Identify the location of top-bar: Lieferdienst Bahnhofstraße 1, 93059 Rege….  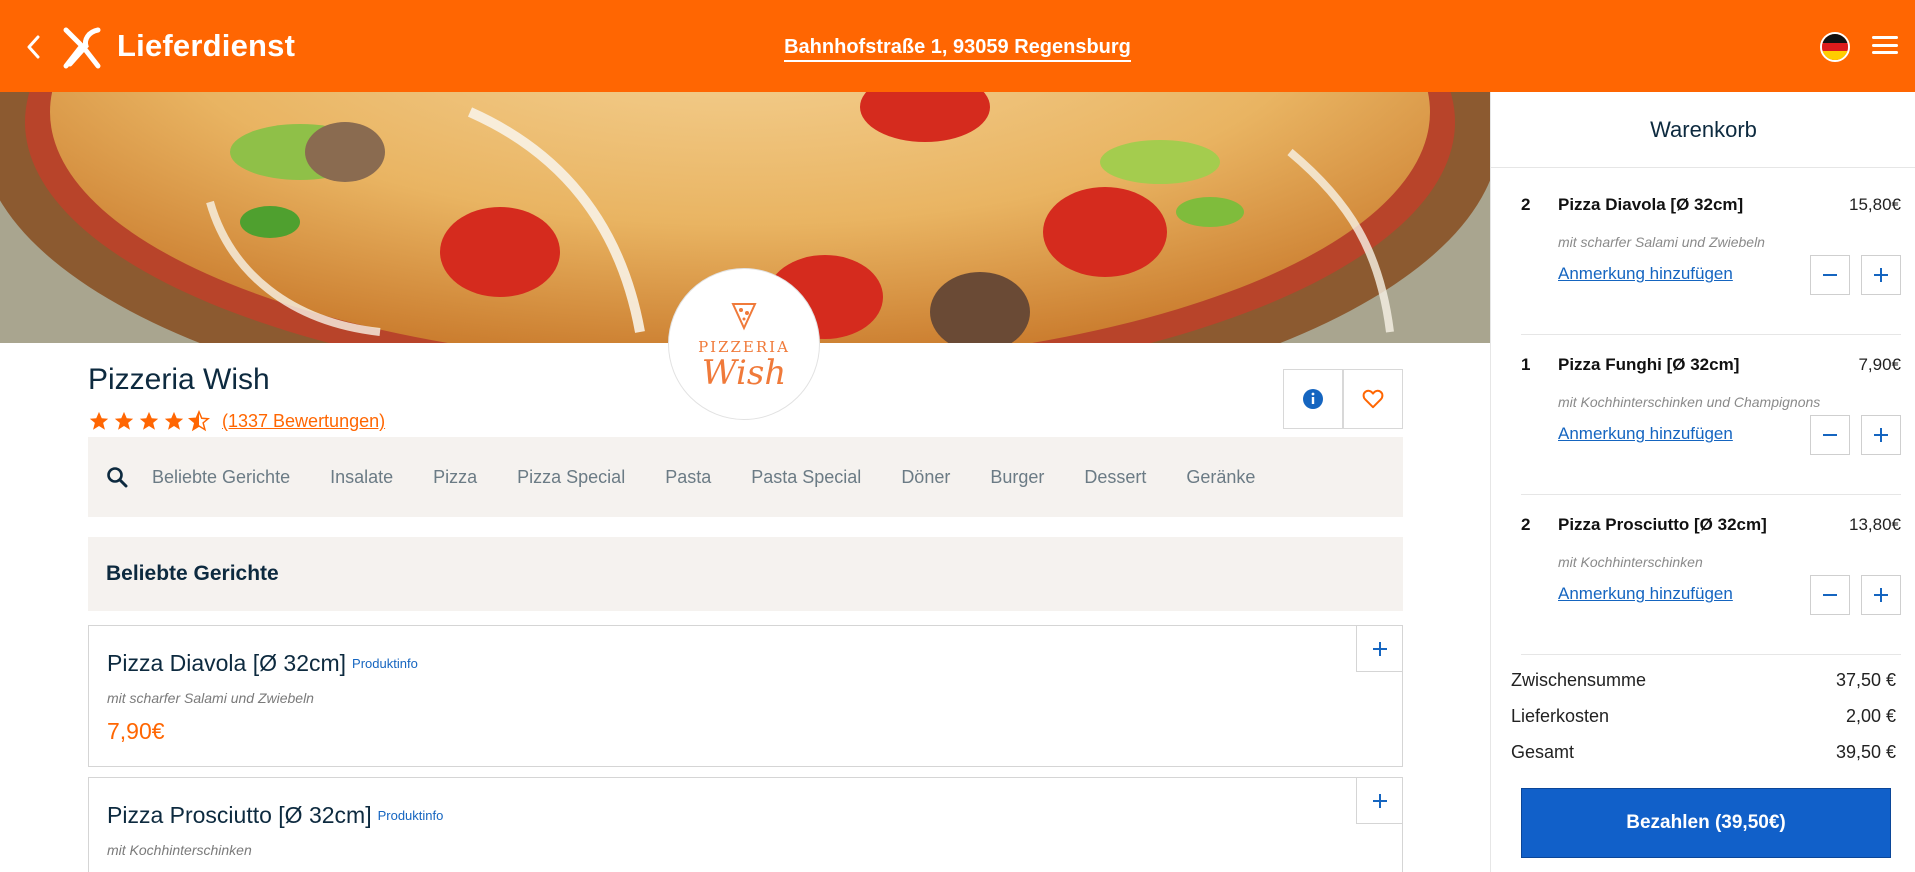
(957, 46).